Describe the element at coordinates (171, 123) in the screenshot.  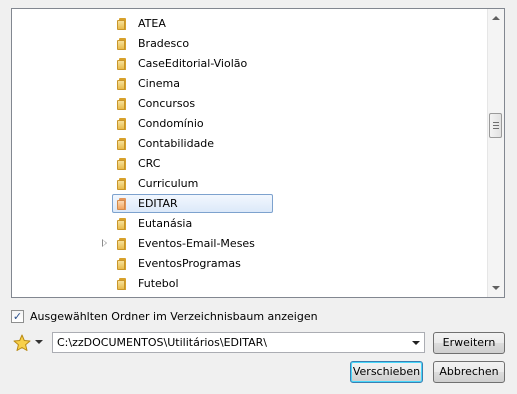
I see `folder-label: Condomínio` at that location.